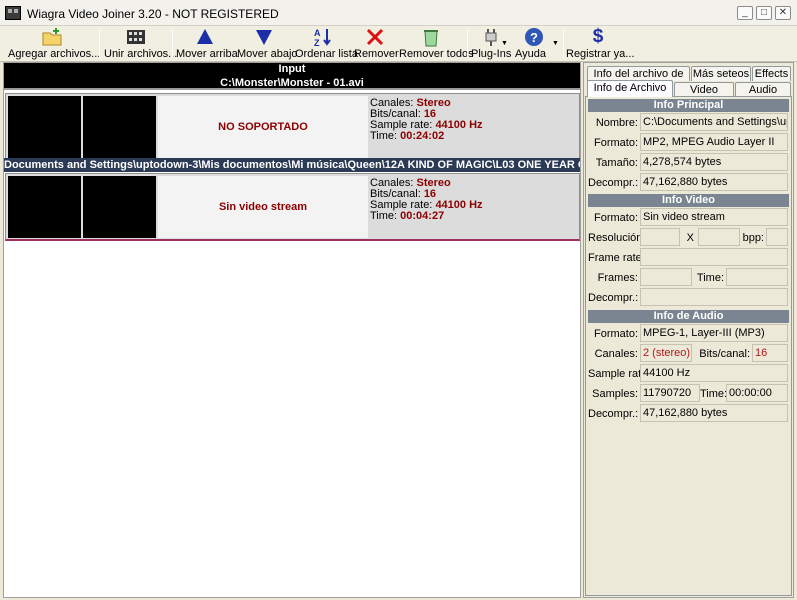 Image resolution: width=797 pixels, height=600 pixels. I want to click on x-icon, so click(375, 37).